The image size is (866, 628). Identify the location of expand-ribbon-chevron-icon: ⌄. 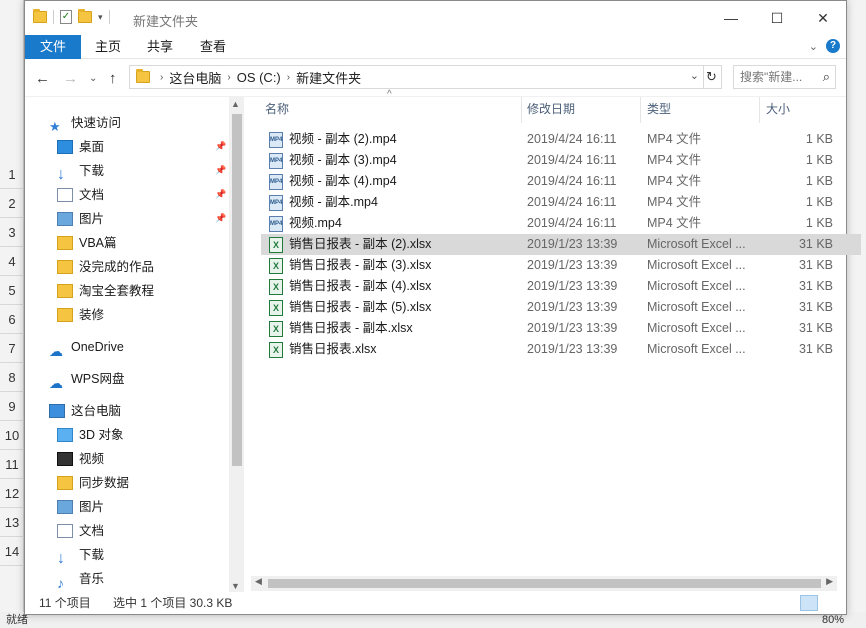
(813, 46).